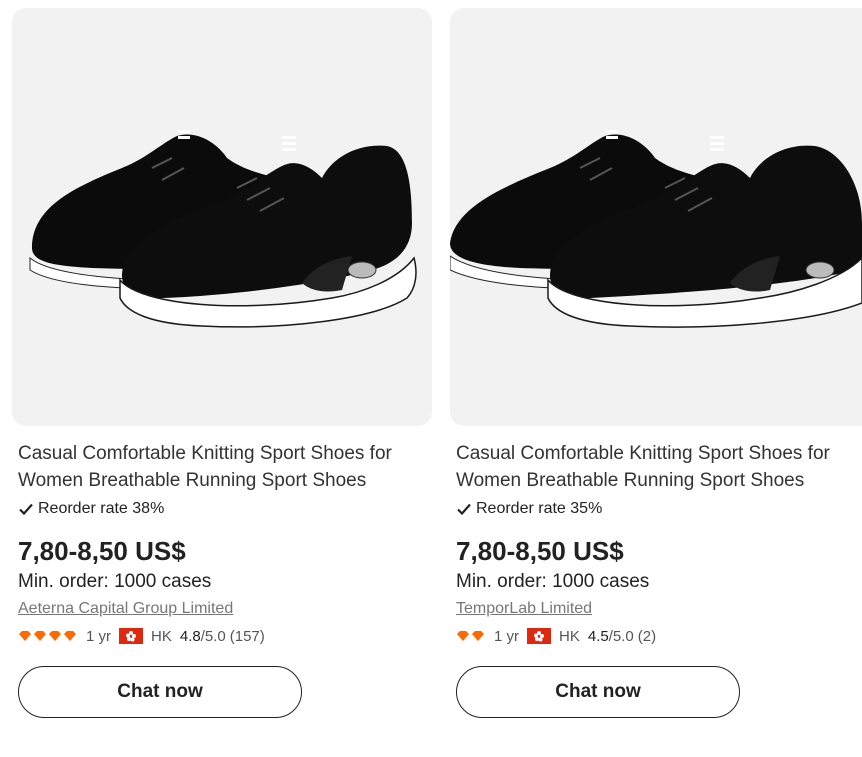 This screenshot has height=757, width=862. What do you see at coordinates (659, 636) in the screenshot?
I see `supplier-meta: 1 yr HK 4.5/5.0 (2)` at bounding box center [659, 636].